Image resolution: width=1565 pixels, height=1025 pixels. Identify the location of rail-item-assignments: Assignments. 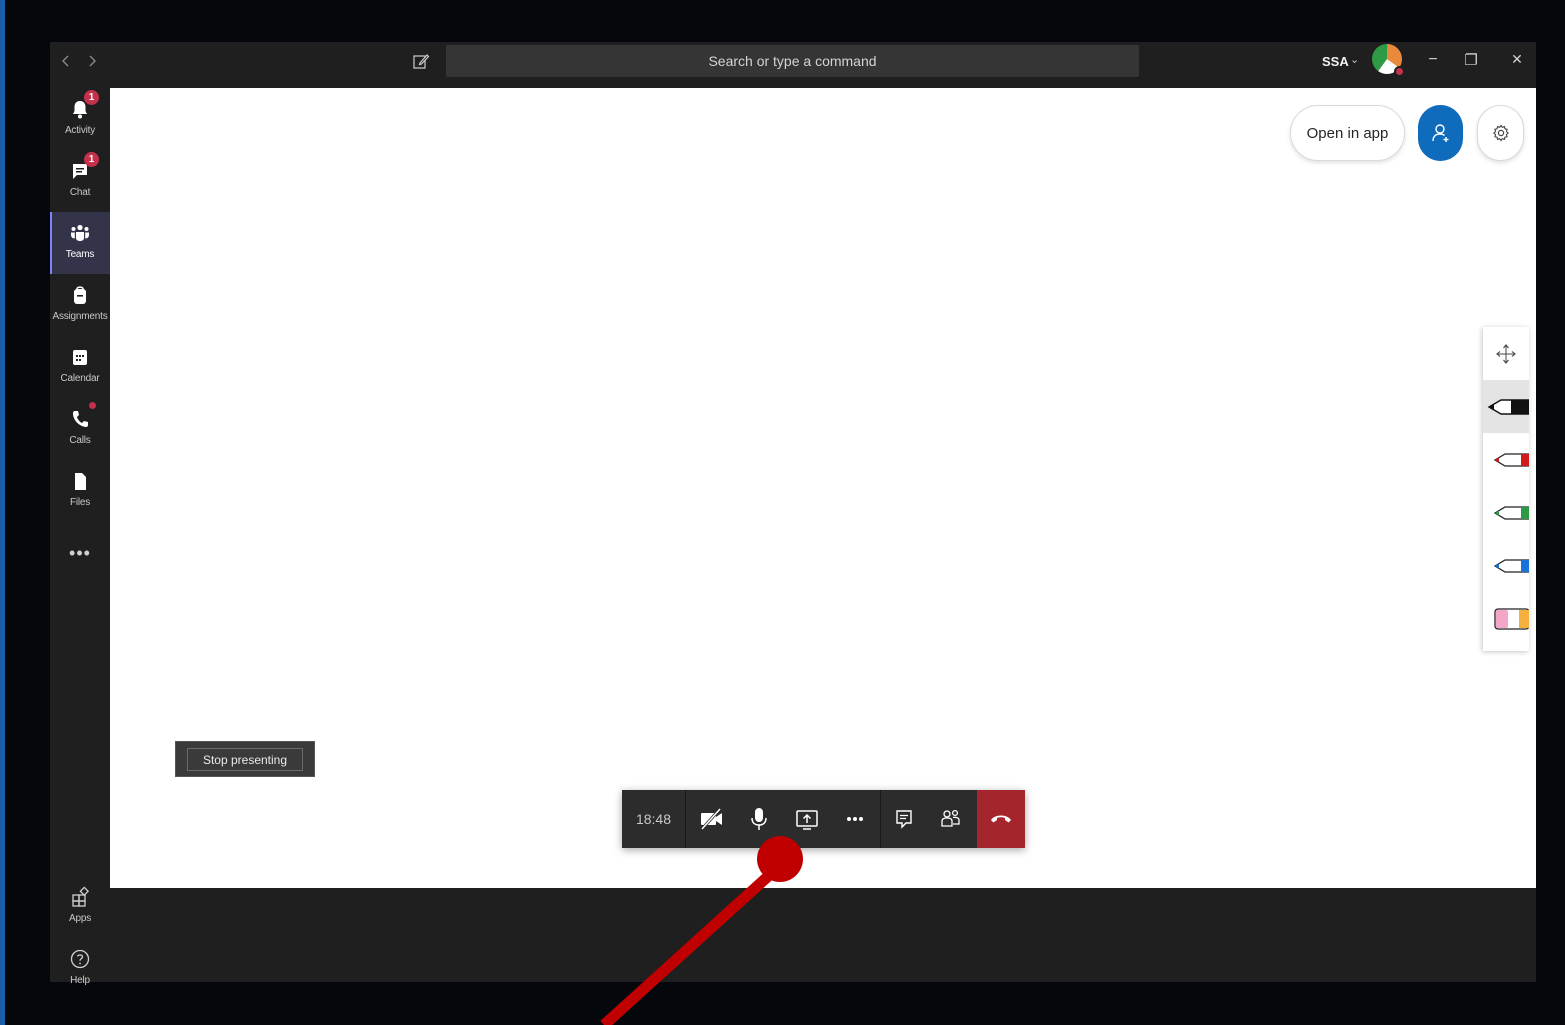
(80, 305).